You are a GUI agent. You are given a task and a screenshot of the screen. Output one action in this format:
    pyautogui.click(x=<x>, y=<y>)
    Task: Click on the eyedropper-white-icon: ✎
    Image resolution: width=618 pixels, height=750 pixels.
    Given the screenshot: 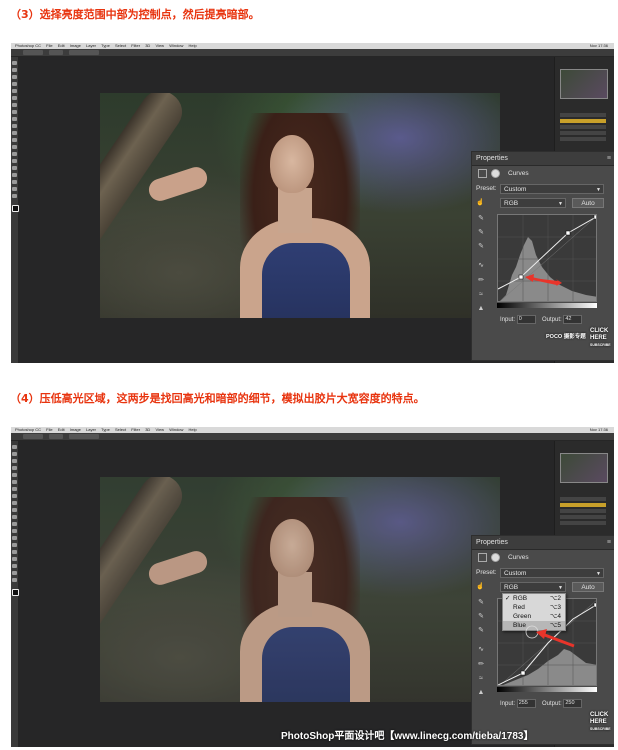 What is the action you would take?
    pyautogui.click(x=481, y=246)
    